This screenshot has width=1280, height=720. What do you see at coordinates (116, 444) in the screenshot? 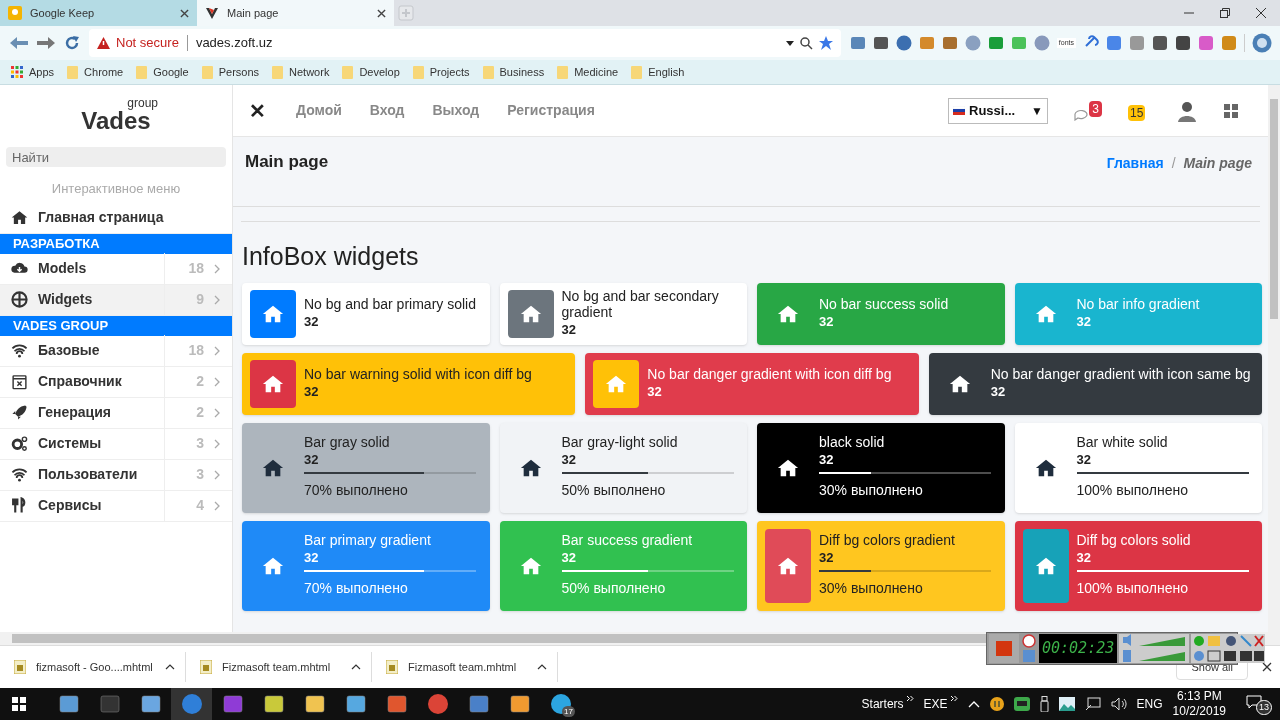
I see `menu-item: Системы 3` at bounding box center [116, 444].